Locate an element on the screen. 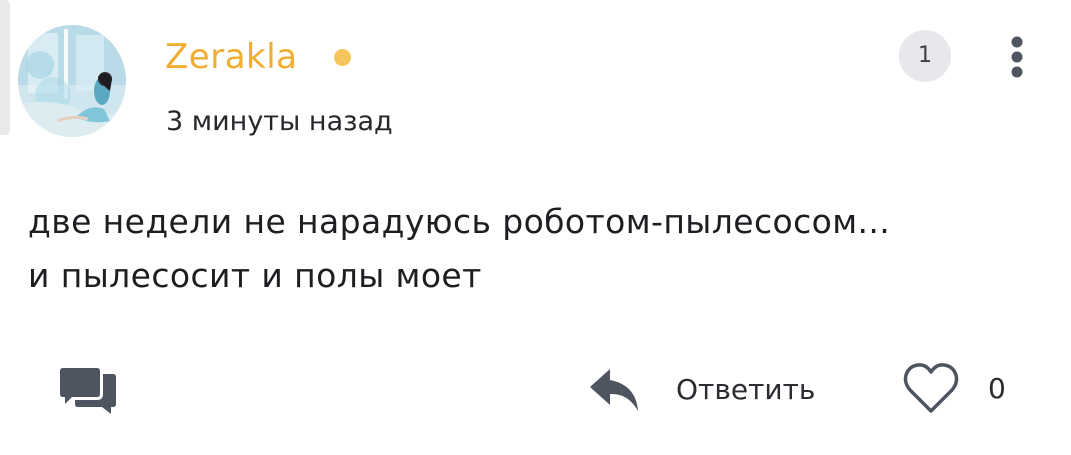 The height and width of the screenshot is (455, 1071). reply-label: Ответить is located at coordinates (746, 389).